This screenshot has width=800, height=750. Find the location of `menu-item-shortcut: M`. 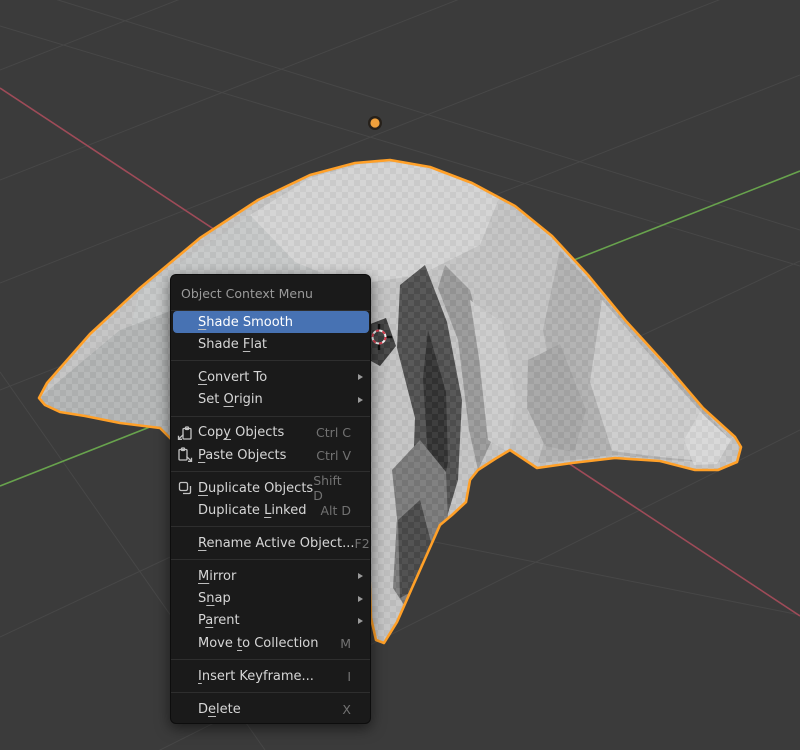

menu-item-shortcut: M is located at coordinates (345, 643).